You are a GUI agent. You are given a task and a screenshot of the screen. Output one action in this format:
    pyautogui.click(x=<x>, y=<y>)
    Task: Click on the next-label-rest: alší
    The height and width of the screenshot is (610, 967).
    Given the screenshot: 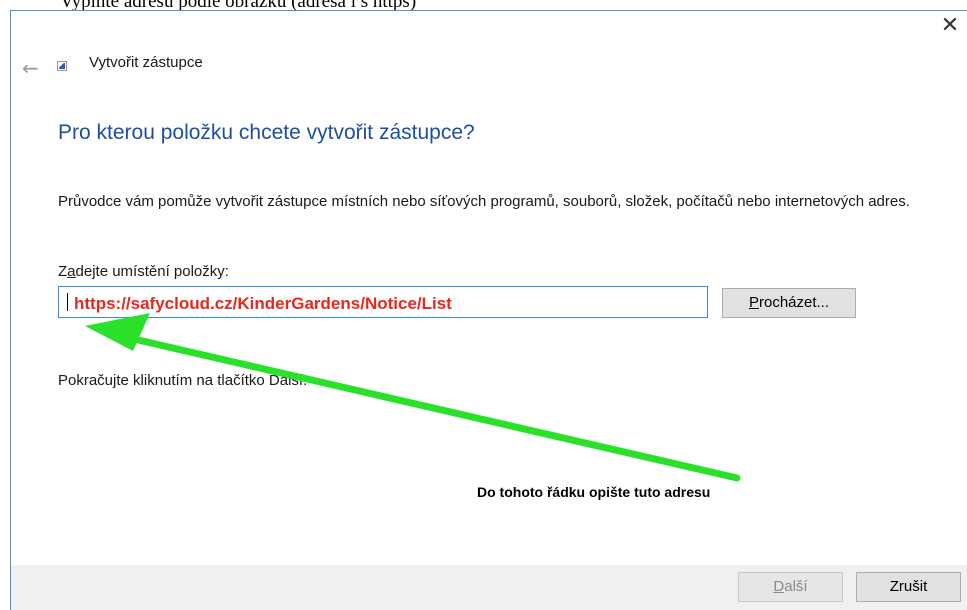 What is the action you would take?
    pyautogui.click(x=796, y=586)
    